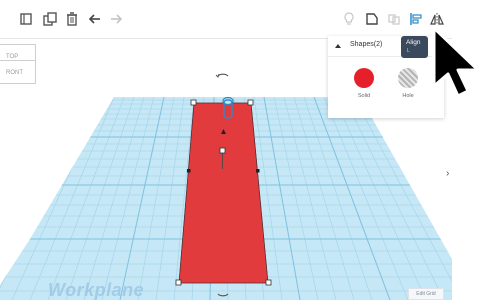 This screenshot has height=301, width=492. I want to click on light-bulb-icon, so click(349, 19).